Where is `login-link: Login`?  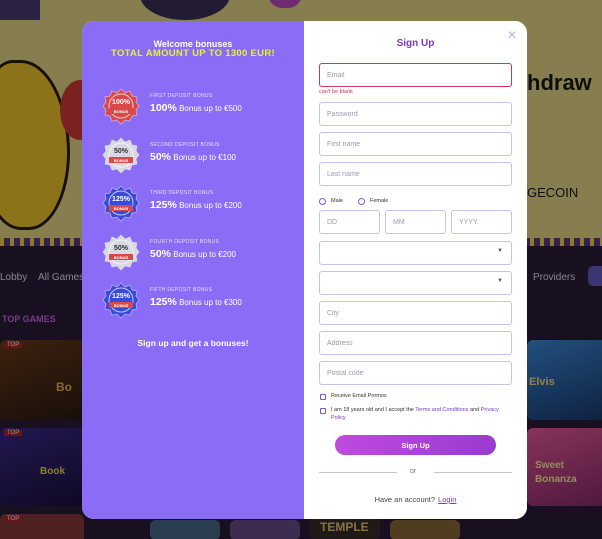
login-link: Login is located at coordinates (447, 499).